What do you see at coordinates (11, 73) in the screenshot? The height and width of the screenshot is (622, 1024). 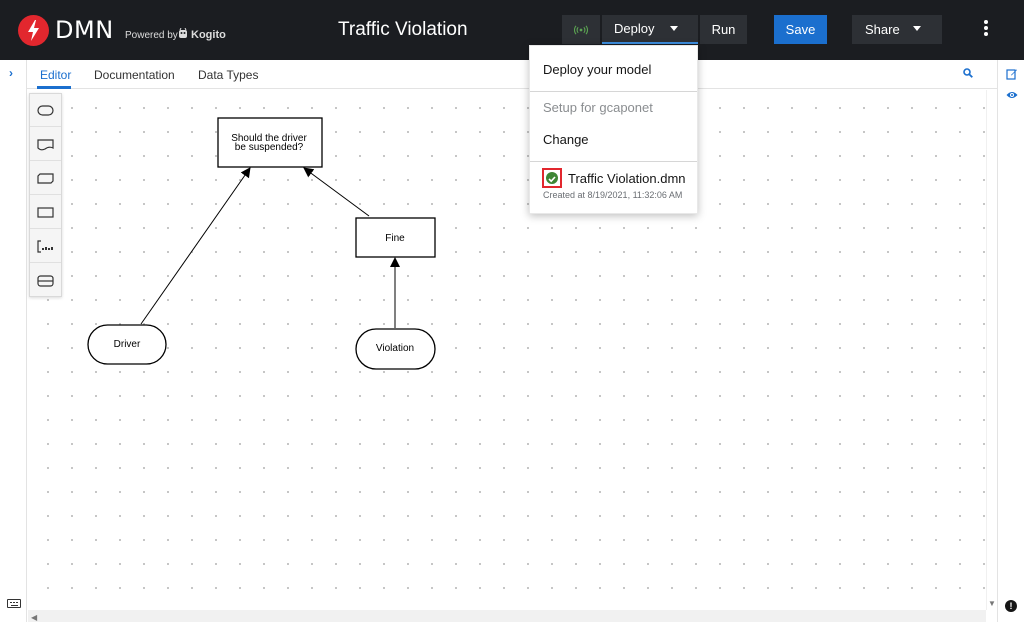 I see `chevron-right-icon: ›` at bounding box center [11, 73].